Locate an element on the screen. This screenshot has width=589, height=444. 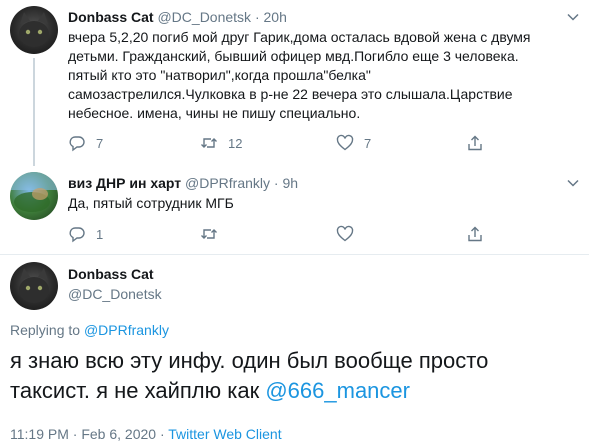
tweet-time: 20h is located at coordinates (275, 17).